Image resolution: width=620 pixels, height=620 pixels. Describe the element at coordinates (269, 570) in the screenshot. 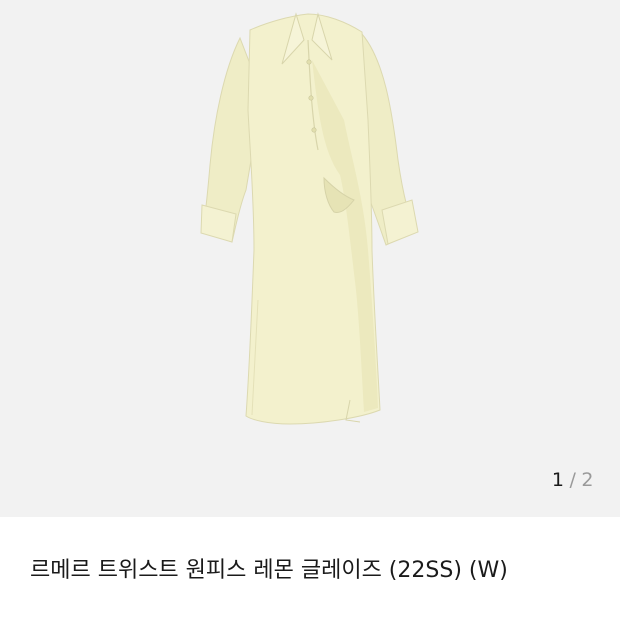

I see `product-title: 르메르 트위스트 원피스 레몬 글레이즈 (22SS) (W)` at that location.